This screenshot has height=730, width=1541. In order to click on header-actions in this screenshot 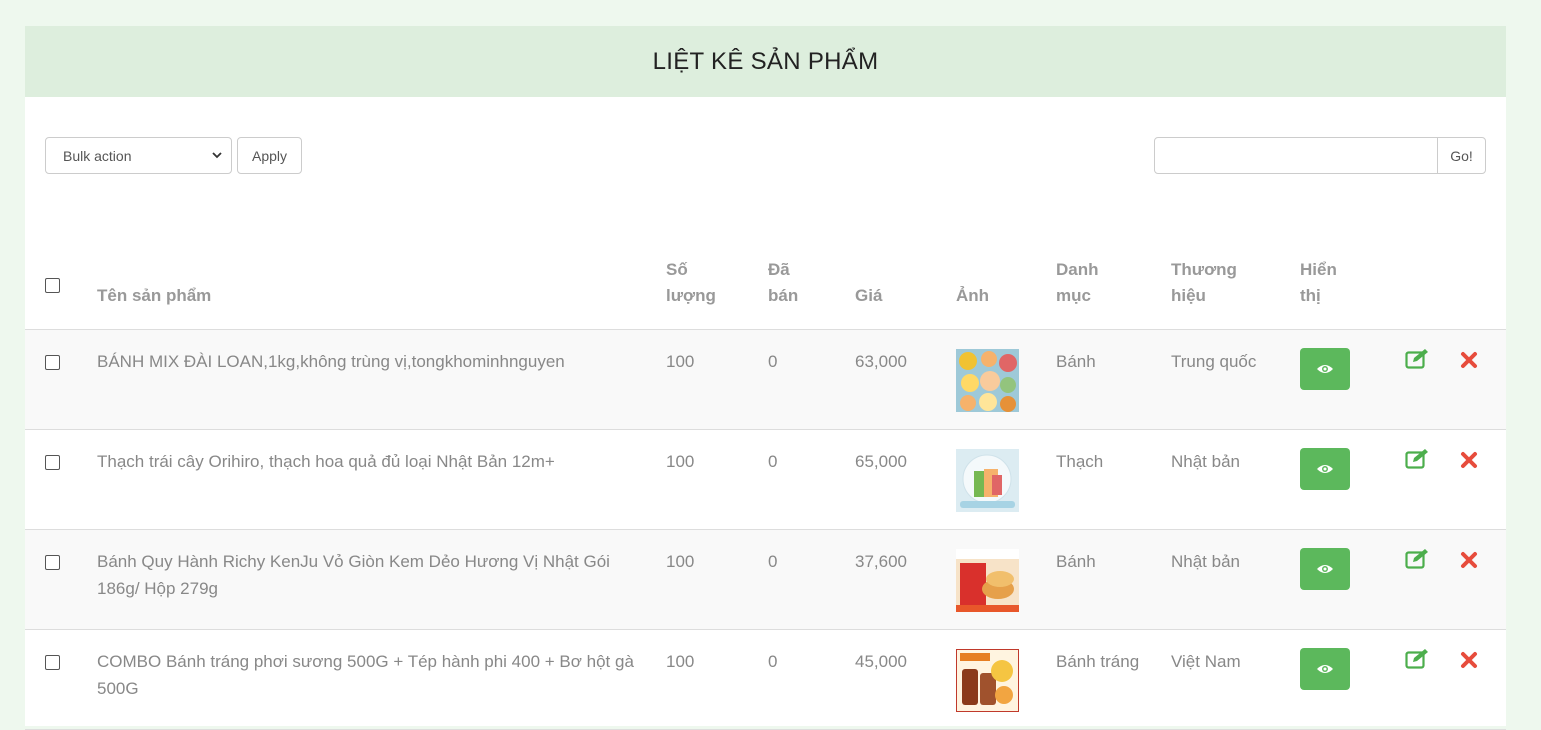, I will do `click(1455, 273)`.